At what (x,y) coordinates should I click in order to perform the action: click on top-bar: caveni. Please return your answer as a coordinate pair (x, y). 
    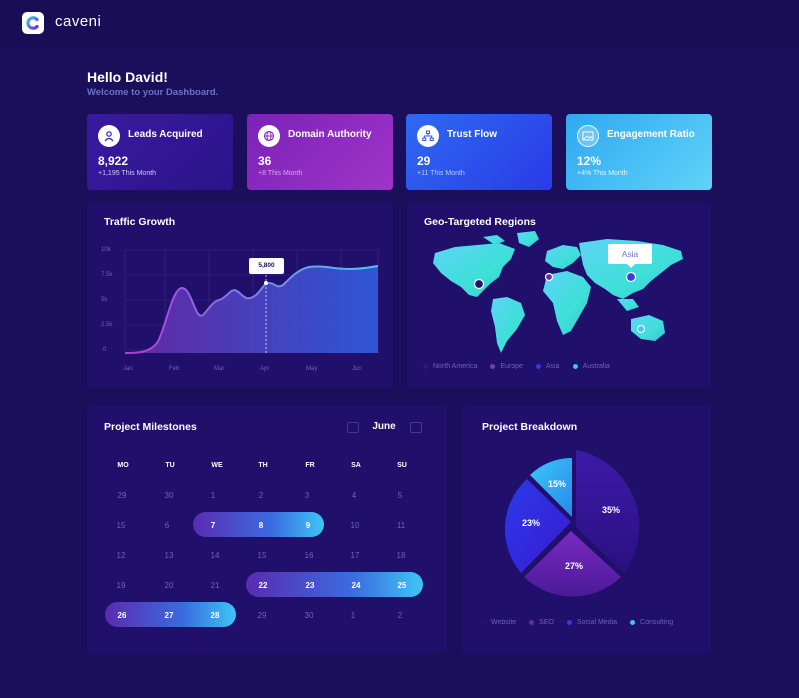
    Looking at the image, I should click on (399, 23).